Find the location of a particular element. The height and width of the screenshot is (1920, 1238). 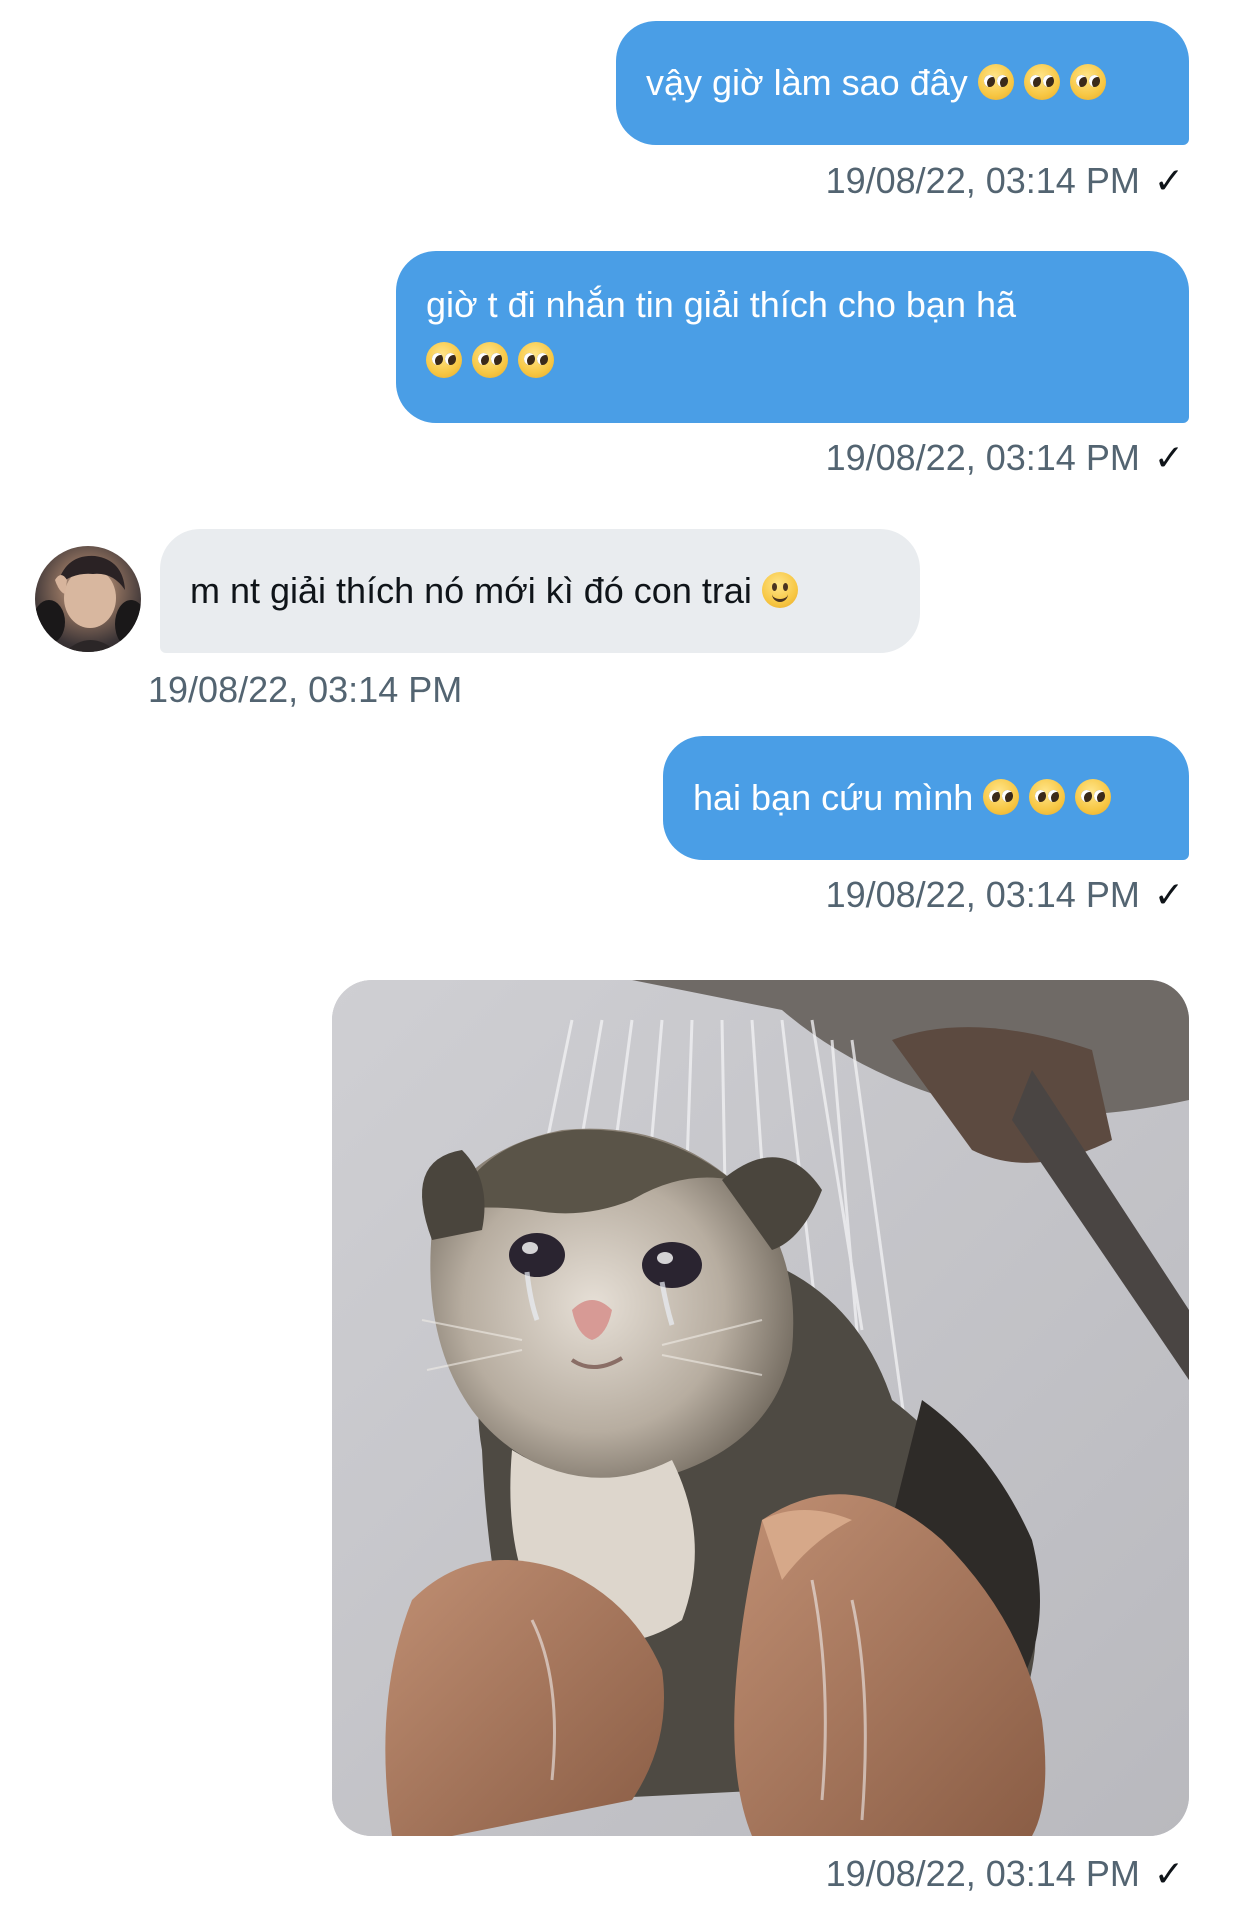

message-text: vậy giờ làm sao đây is located at coordinates (807, 82).